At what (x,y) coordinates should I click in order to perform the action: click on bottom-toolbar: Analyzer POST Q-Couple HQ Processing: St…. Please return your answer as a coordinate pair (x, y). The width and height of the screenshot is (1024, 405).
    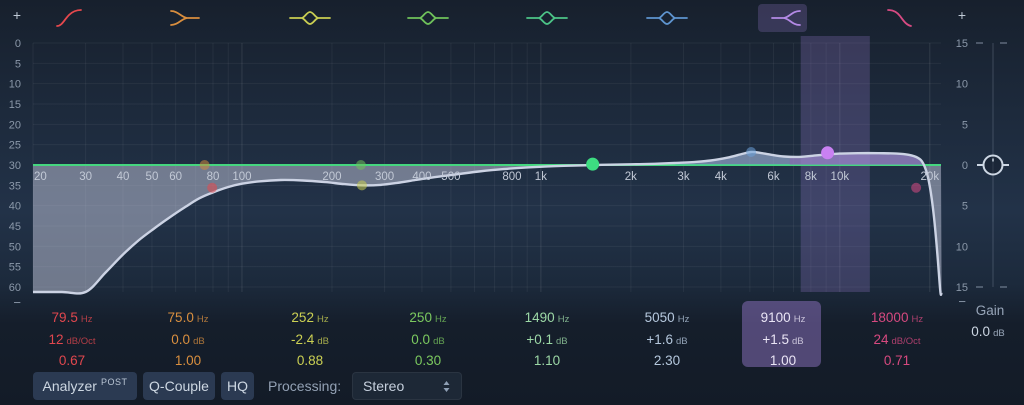
    Looking at the image, I should click on (512, 386).